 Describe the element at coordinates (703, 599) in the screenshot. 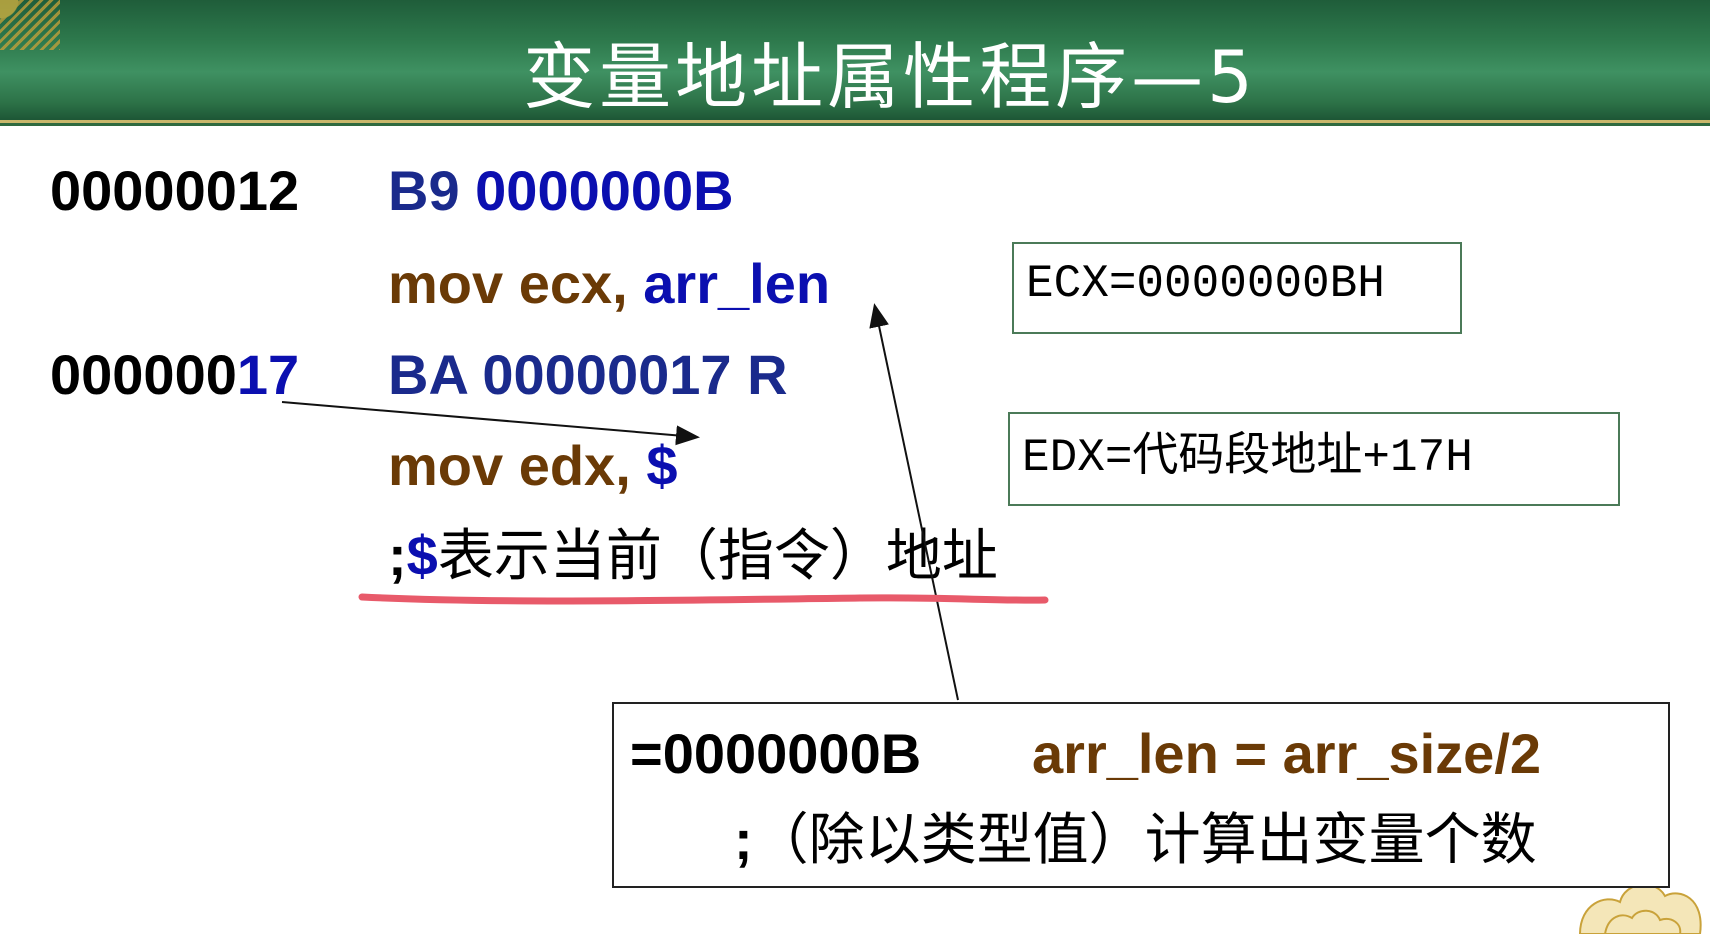

I see `red-underline` at that location.